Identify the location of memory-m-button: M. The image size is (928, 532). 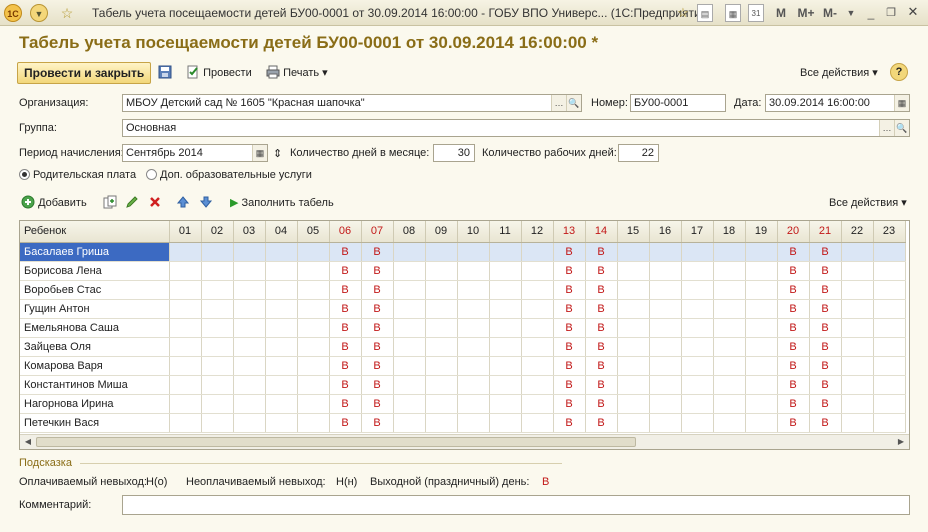
(781, 13).